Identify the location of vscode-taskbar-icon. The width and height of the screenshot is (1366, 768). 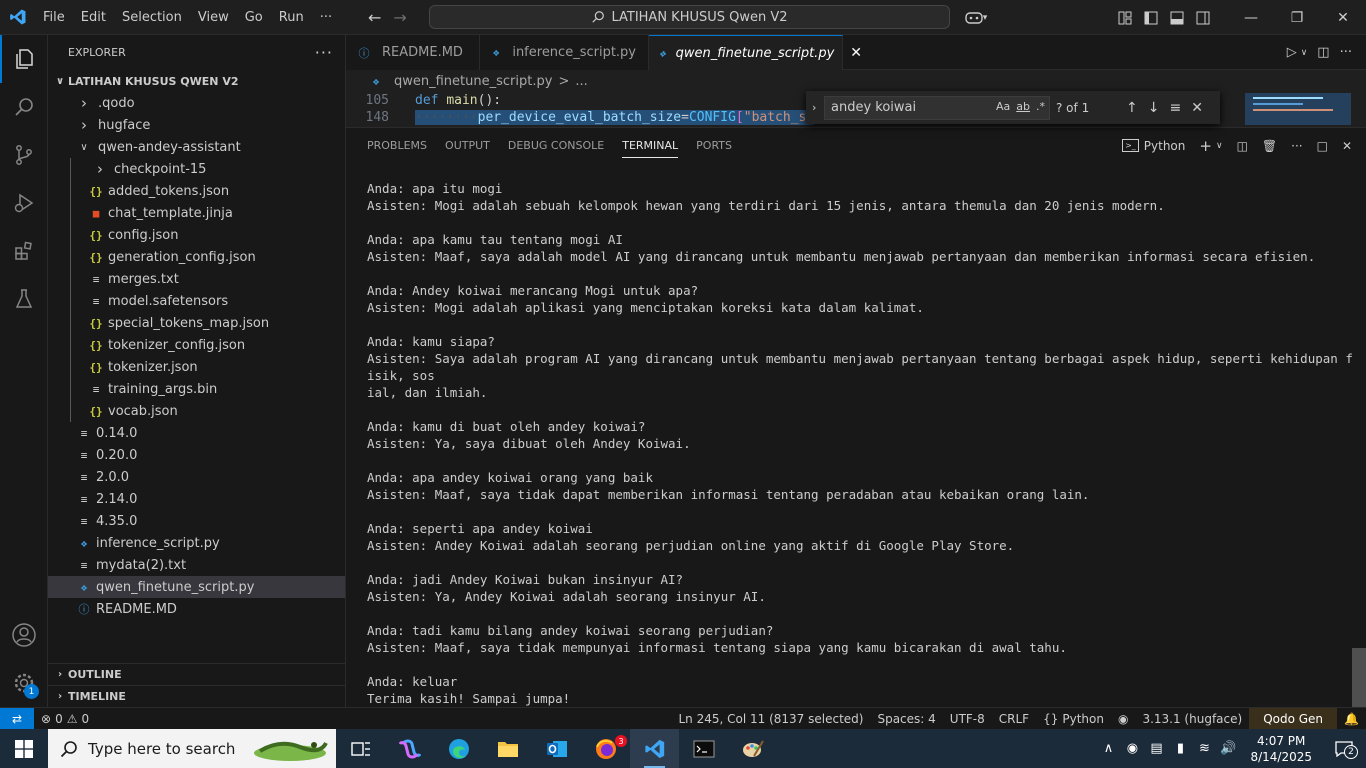
(654, 748).